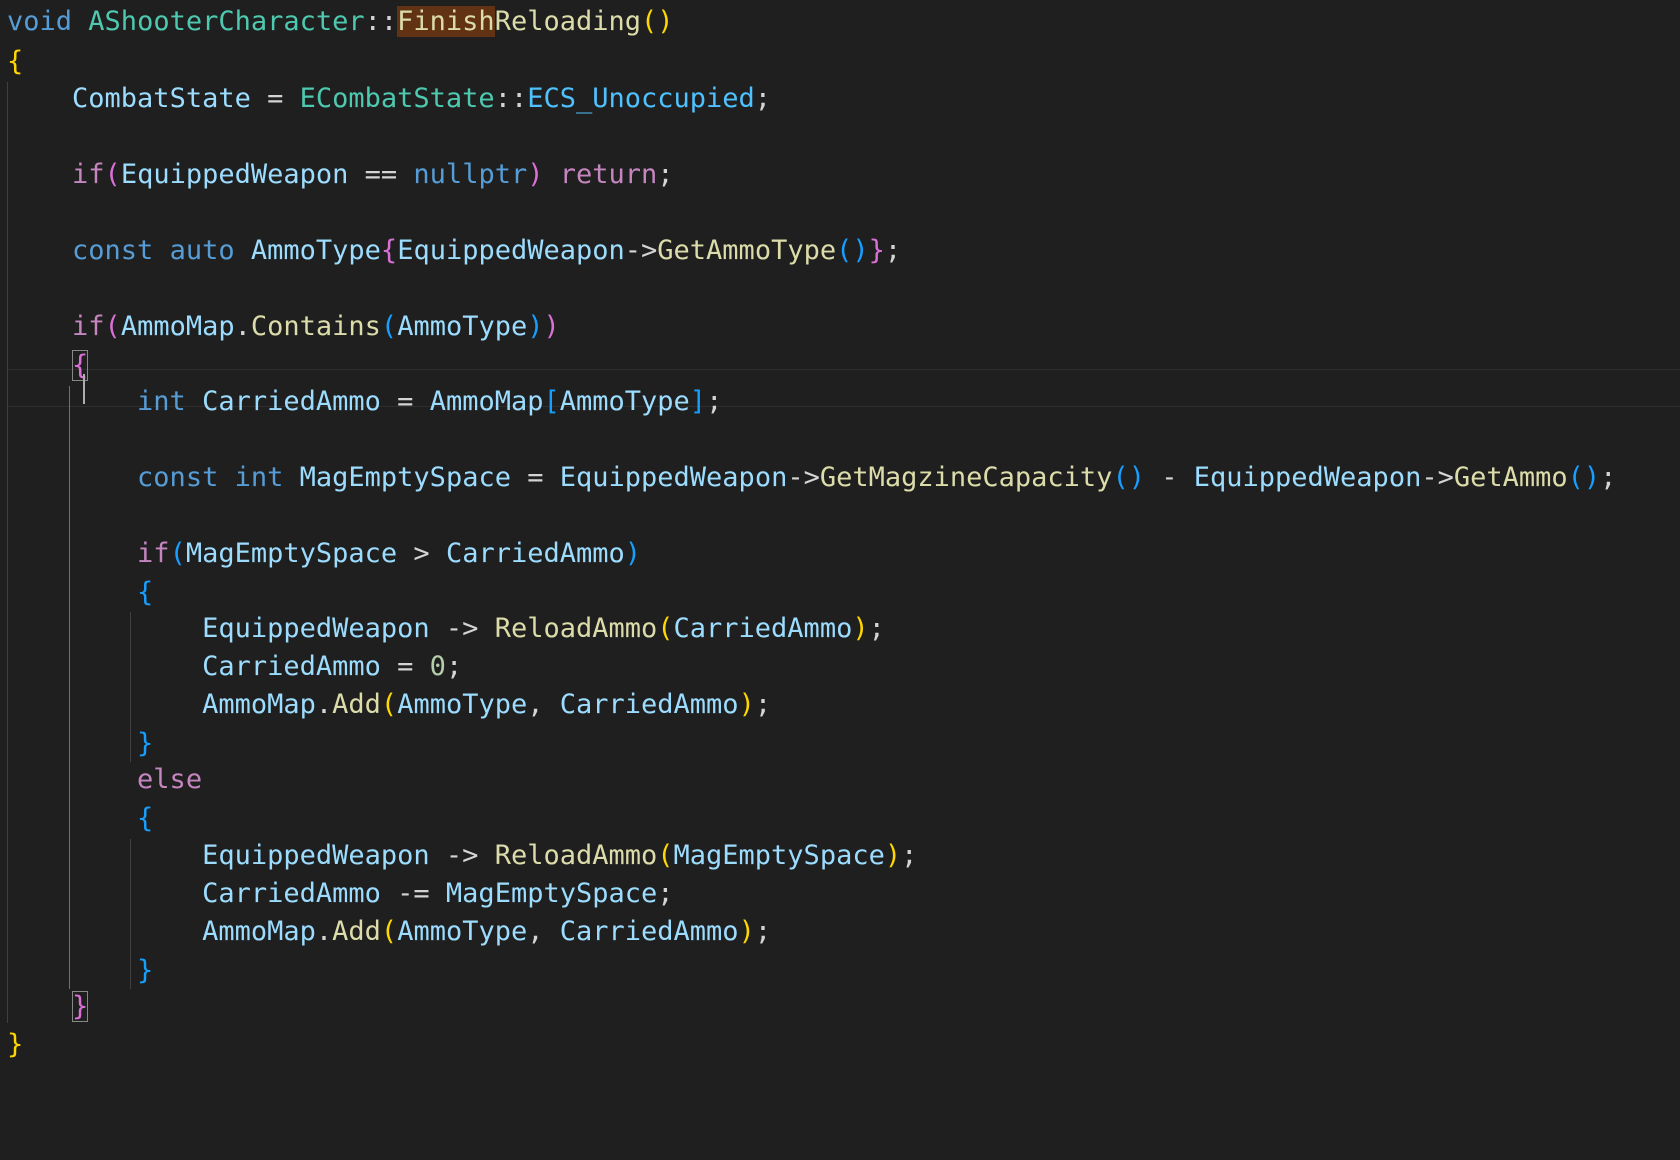 Image resolution: width=1680 pixels, height=1160 pixels. I want to click on code-token: CombatState, so click(161, 98).